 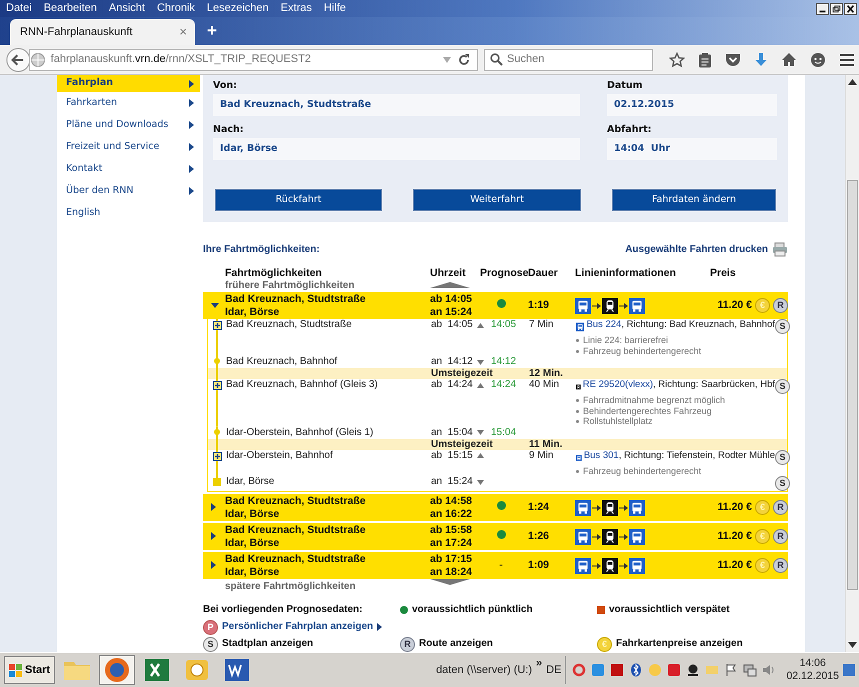 I want to click on scroll-down-icon, so click(x=852, y=645).